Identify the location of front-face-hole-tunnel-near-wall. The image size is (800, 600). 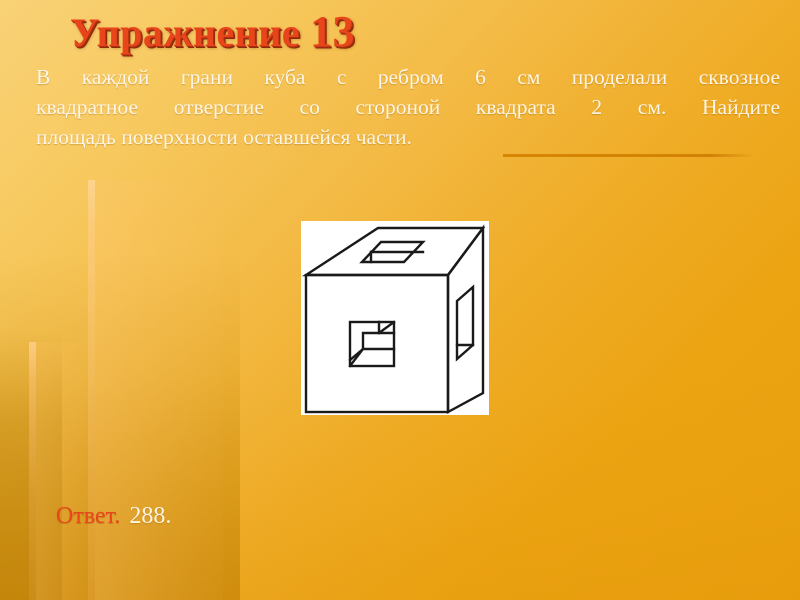
(364, 341).